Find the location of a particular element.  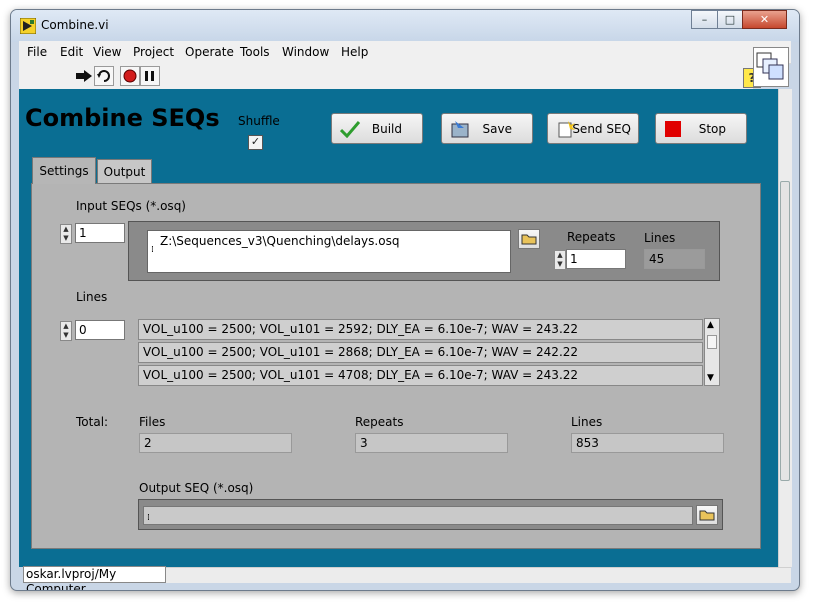

total-repeats-indicator: 3 is located at coordinates (431, 443).